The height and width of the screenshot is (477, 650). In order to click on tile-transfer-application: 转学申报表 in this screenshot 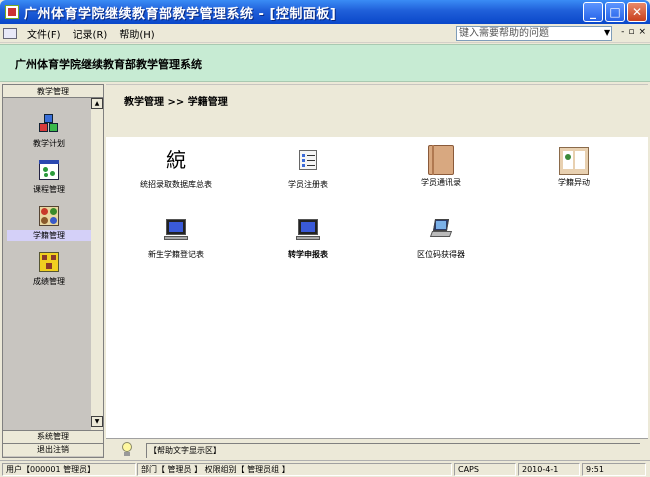, I will do `click(308, 238)`.